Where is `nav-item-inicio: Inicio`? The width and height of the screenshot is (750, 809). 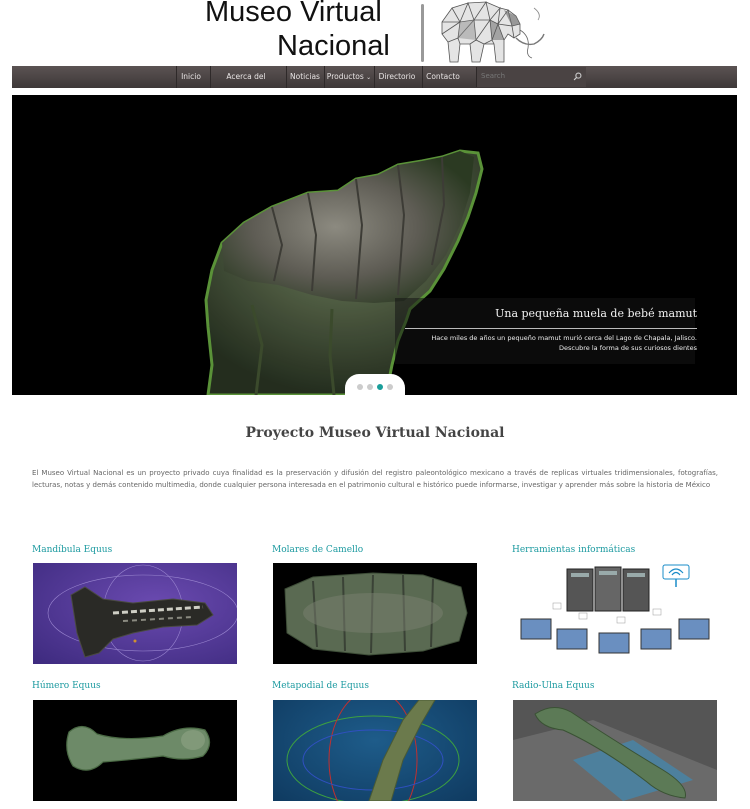 nav-item-inicio: Inicio is located at coordinates (190, 77).